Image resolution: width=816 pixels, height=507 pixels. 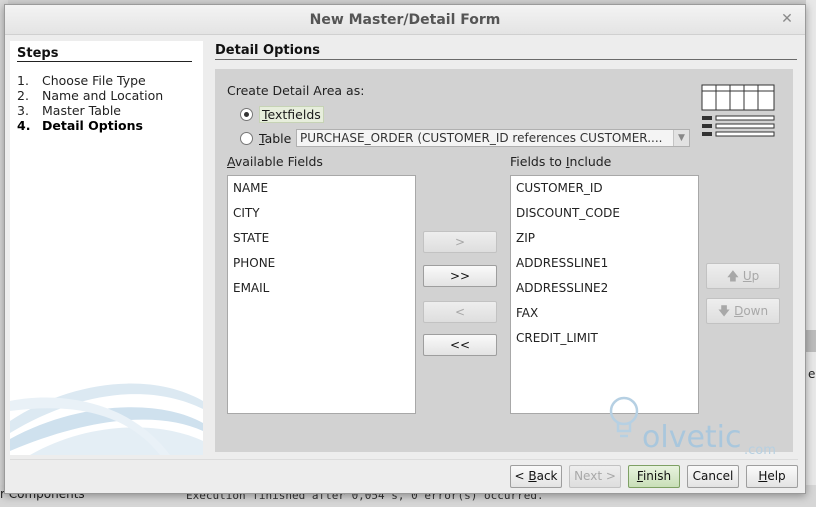 I want to click on list-item: FAX, so click(x=604, y=313).